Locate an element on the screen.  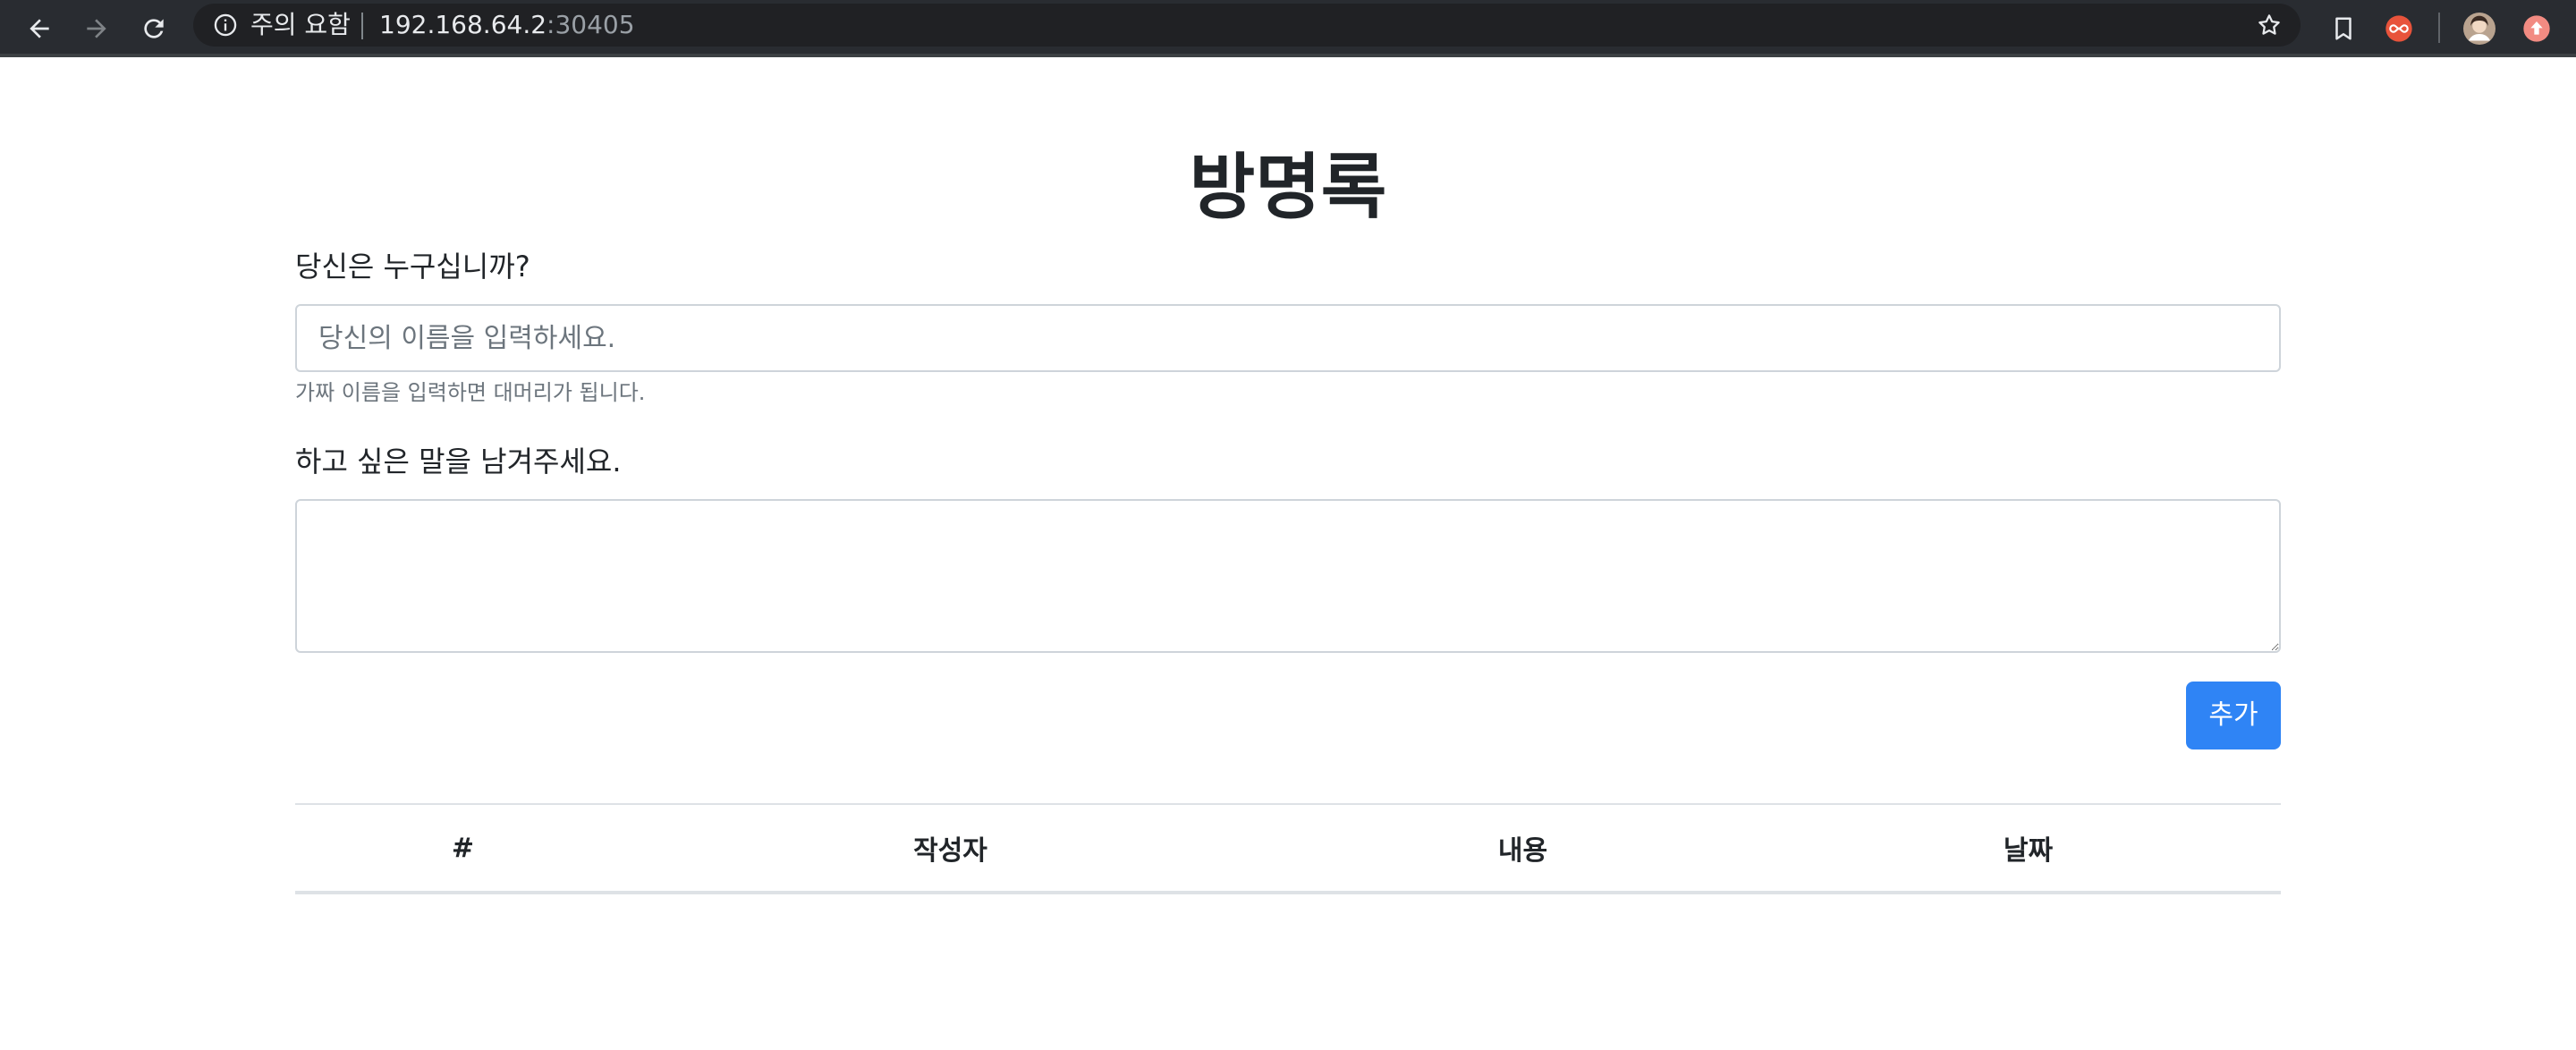
table-header-row: # 작성자 내용 날짜 is located at coordinates (1288, 848).